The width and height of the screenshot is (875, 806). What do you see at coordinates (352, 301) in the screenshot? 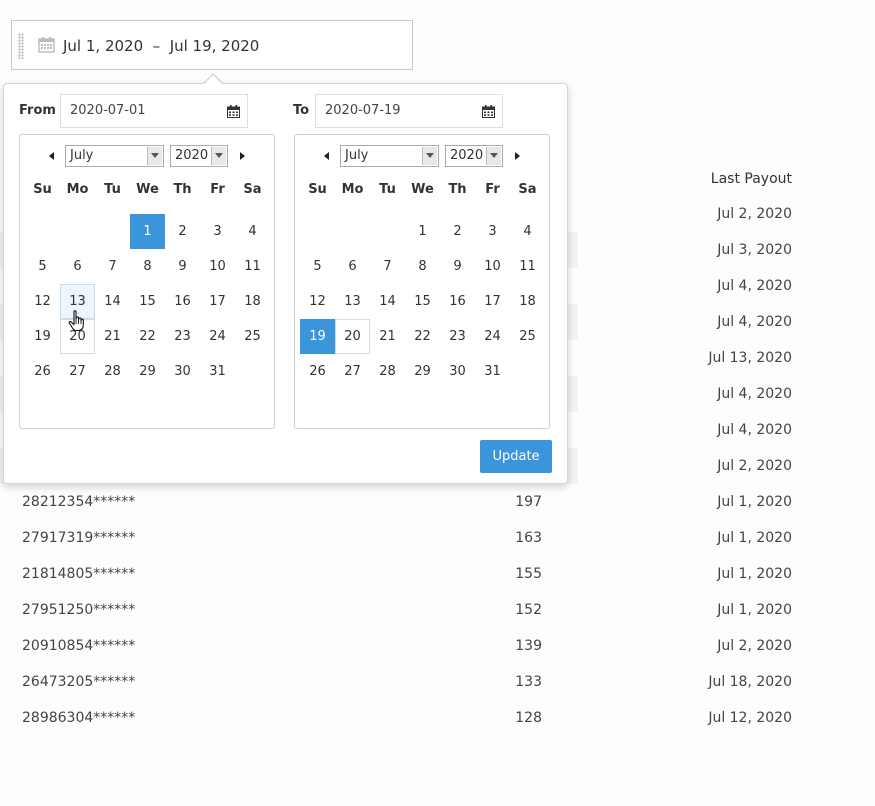
I see `to-day-13: 13` at bounding box center [352, 301].